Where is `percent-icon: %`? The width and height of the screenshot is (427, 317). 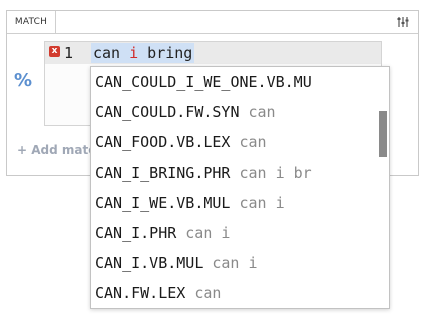 percent-icon: % is located at coordinates (23, 80).